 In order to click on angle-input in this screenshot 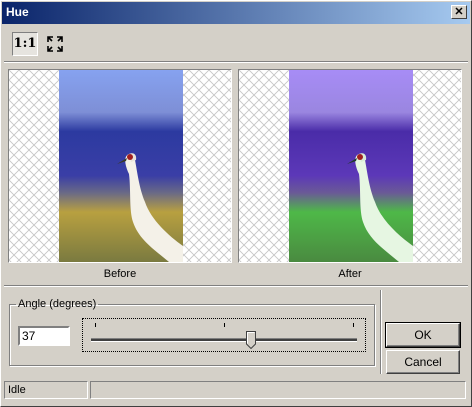, I will do `click(44, 336)`.